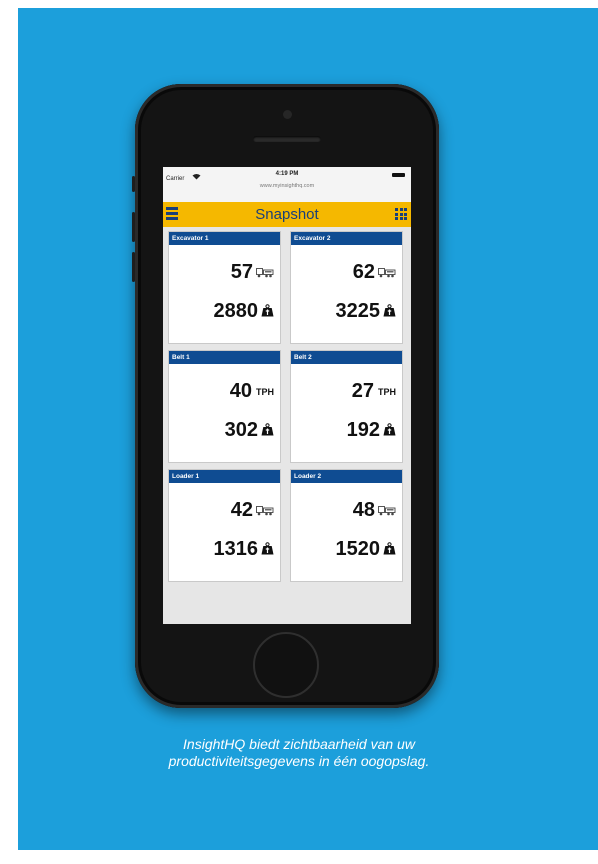  What do you see at coordinates (363, 510) in the screenshot?
I see `truck-count-value: 48` at bounding box center [363, 510].